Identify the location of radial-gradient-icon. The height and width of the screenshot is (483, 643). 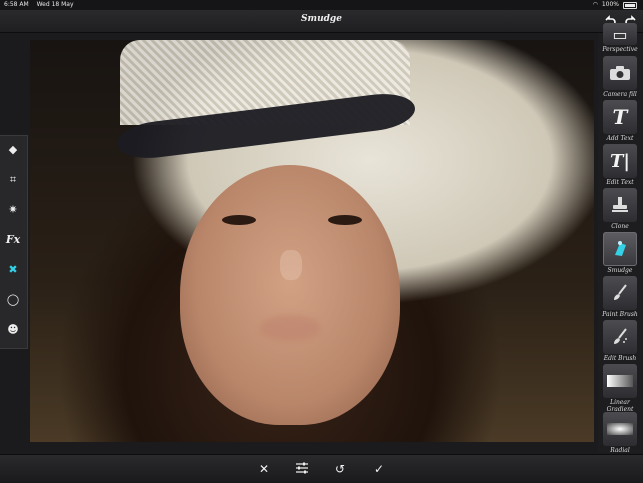
(620, 429).